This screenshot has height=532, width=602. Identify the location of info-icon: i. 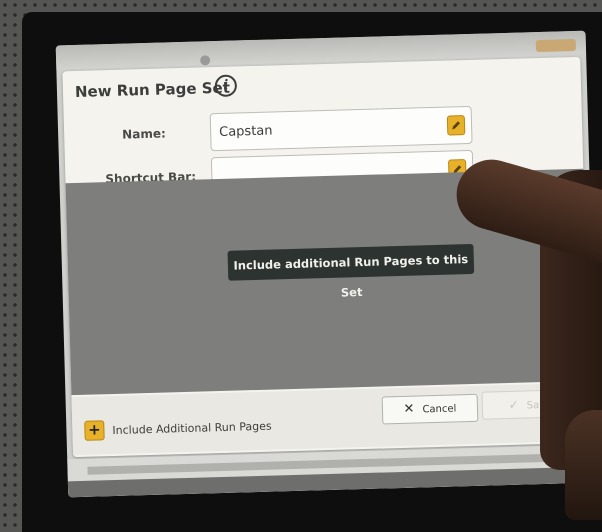
(226, 86).